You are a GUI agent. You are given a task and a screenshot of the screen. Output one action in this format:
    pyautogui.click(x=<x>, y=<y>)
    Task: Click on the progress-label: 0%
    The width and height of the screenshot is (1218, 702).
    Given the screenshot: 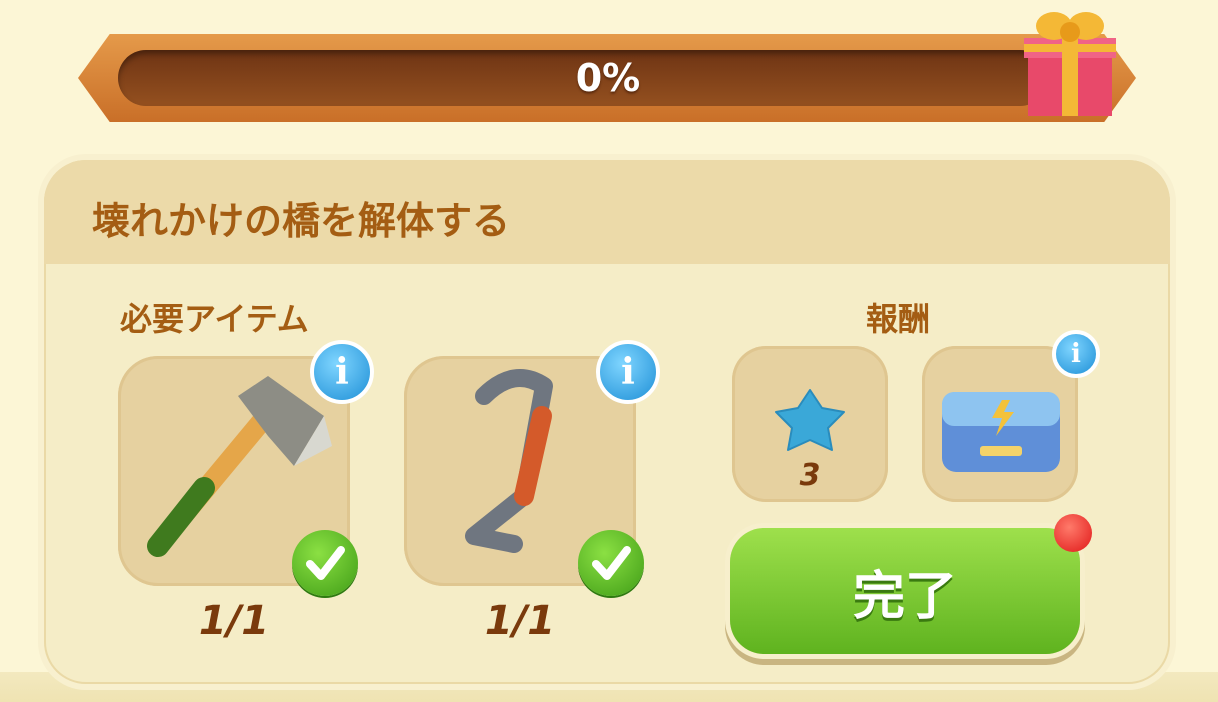 What is the action you would take?
    pyautogui.click(x=608, y=78)
    